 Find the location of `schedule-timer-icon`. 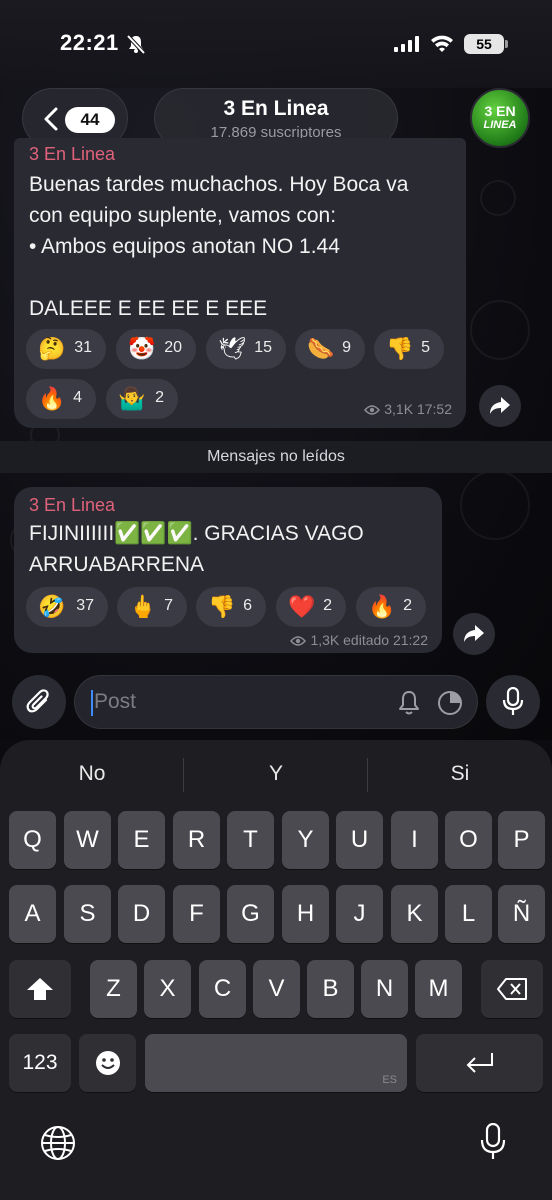

schedule-timer-icon is located at coordinates (450, 703).